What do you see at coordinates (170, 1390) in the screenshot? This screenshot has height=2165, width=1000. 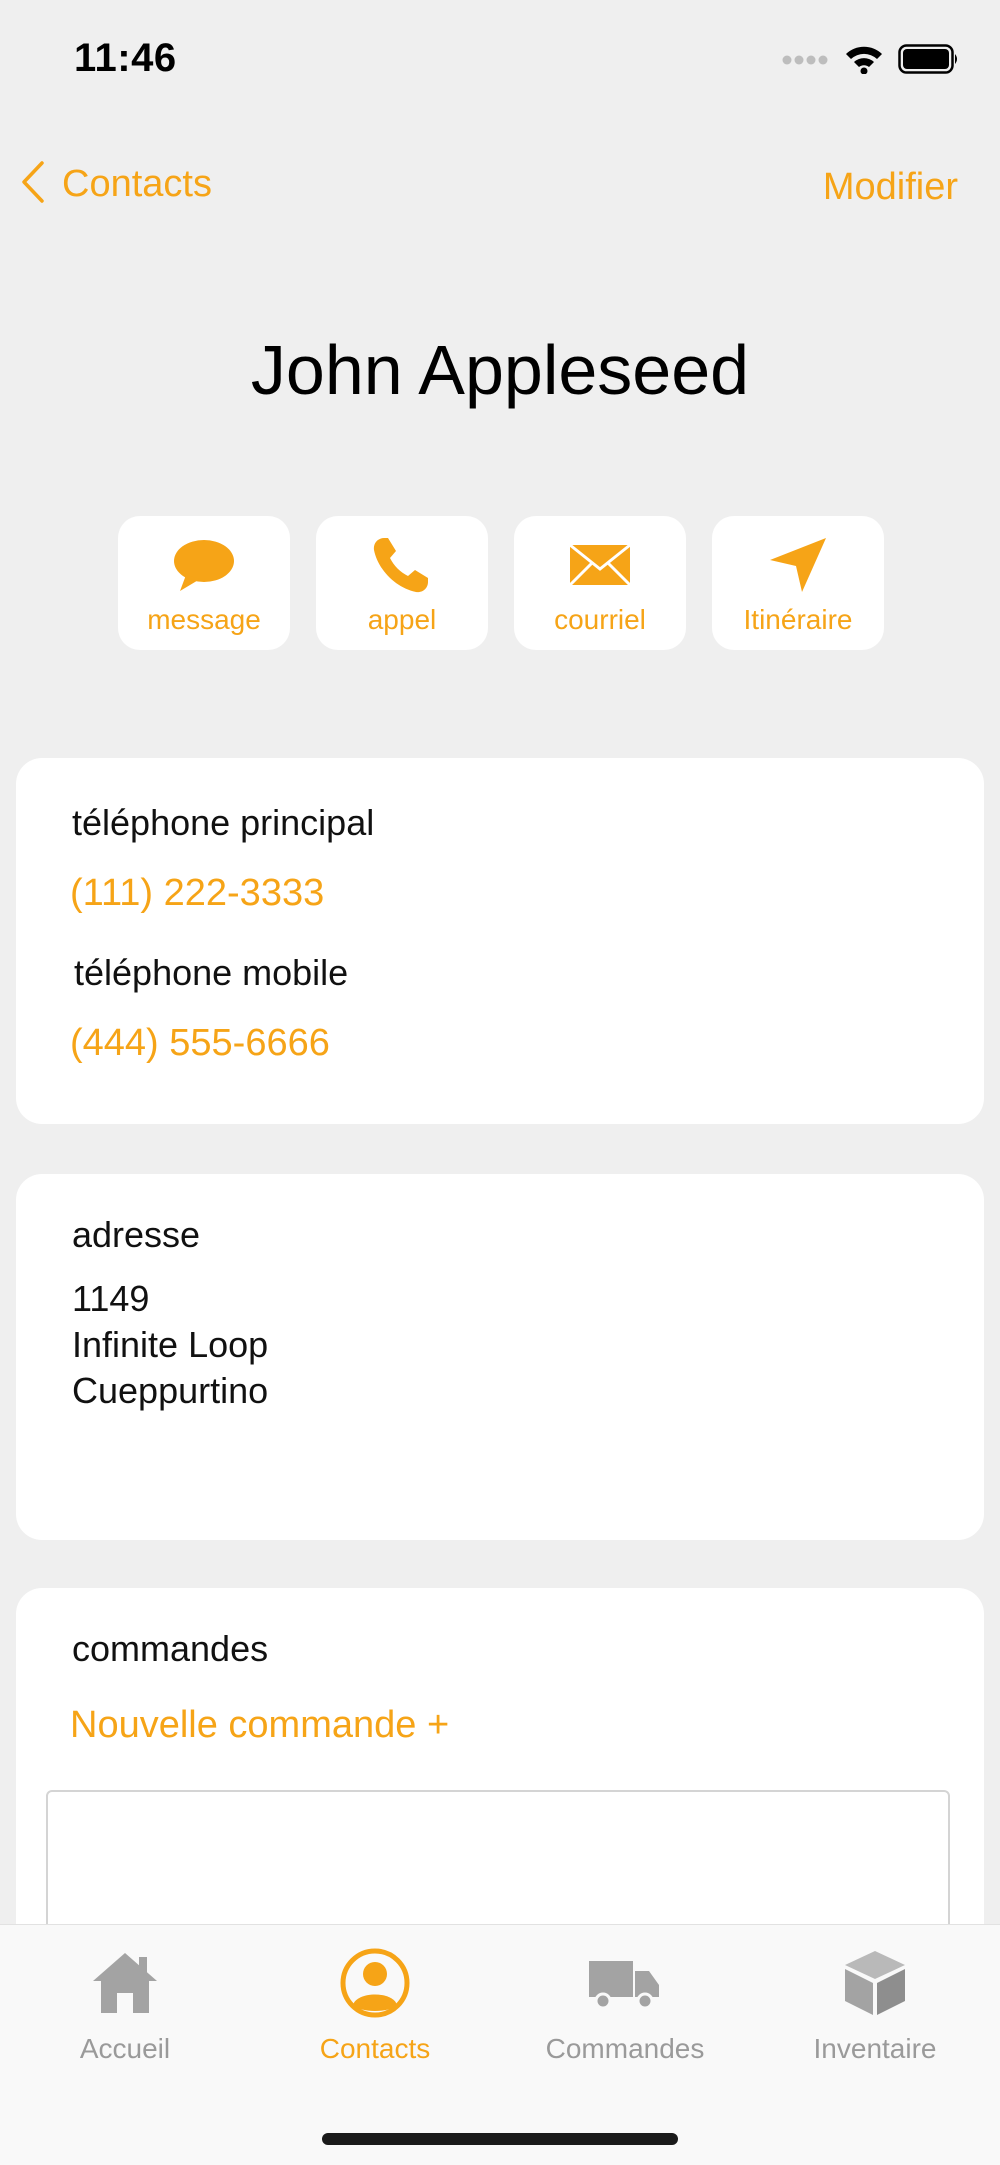 I see `address-line: Cueppurtino` at bounding box center [170, 1390].